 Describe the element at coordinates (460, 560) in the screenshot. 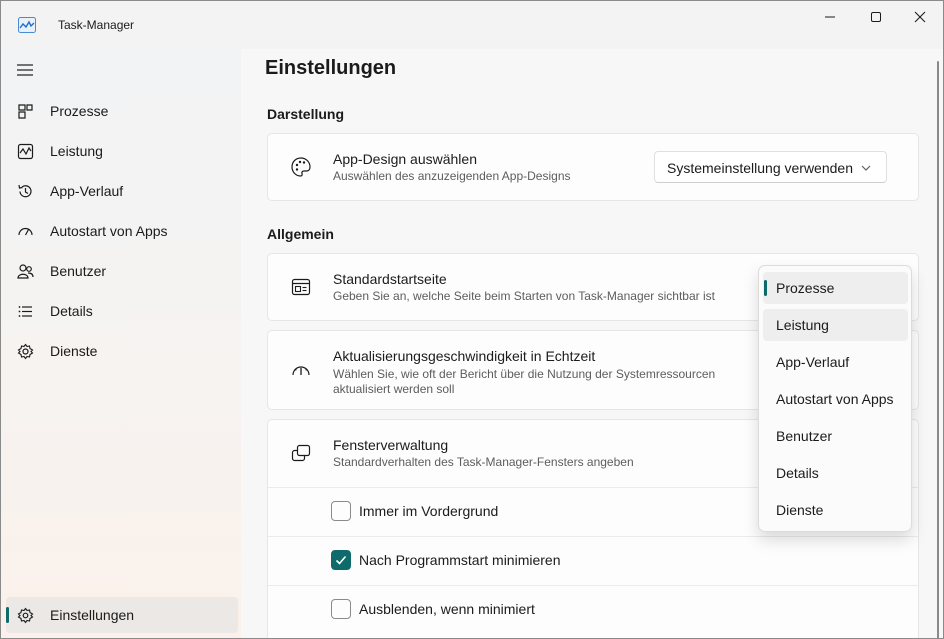

I see `minimize-on-start-label: Nach Programmstart minimieren` at that location.